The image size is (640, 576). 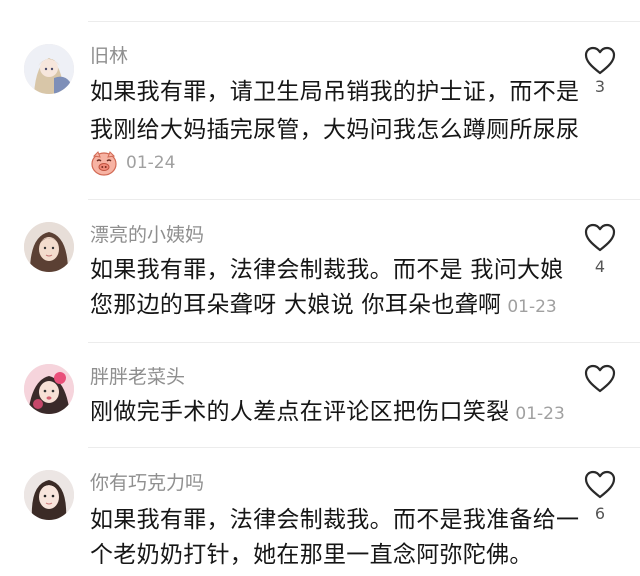 I want to click on avatar-girl-photo-icon, so click(x=49, y=247).